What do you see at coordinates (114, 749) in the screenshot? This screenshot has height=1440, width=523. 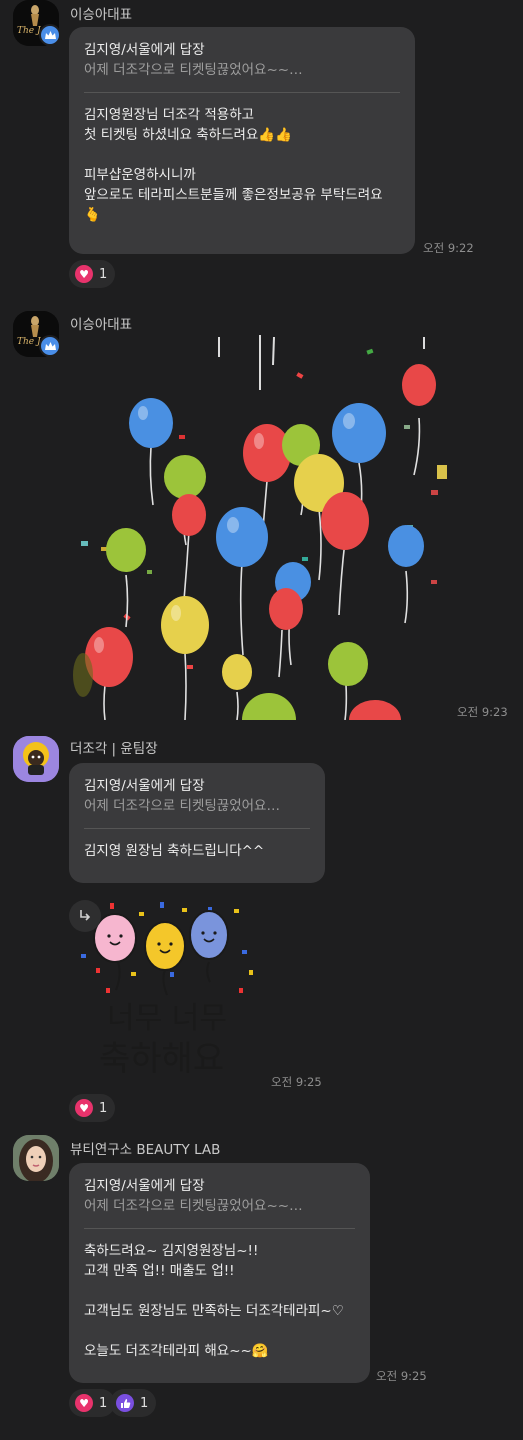 I see `sender-name: 더조각 | 윤팀장` at bounding box center [114, 749].